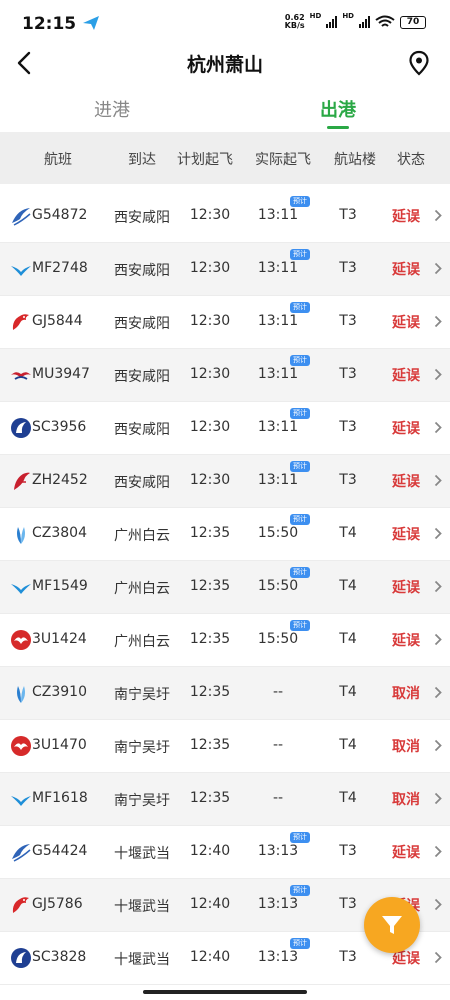 Image resolution: width=450 pixels, height=1000 pixels. What do you see at coordinates (60, 268) in the screenshot?
I see `flight-number: MF2748` at bounding box center [60, 268].